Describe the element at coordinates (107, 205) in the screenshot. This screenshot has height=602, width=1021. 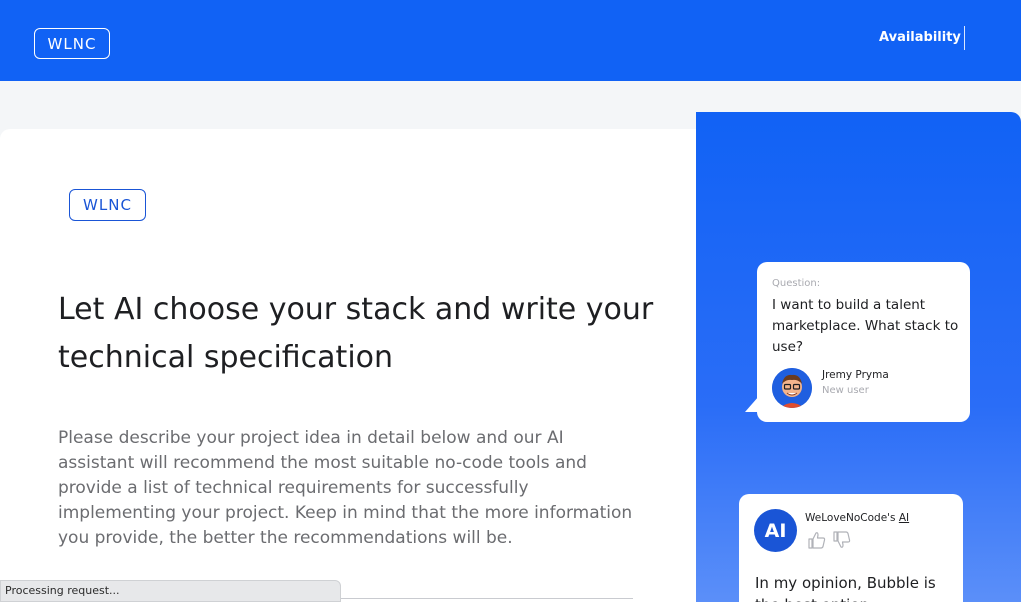
I see `main-logo: WLNC` at that location.